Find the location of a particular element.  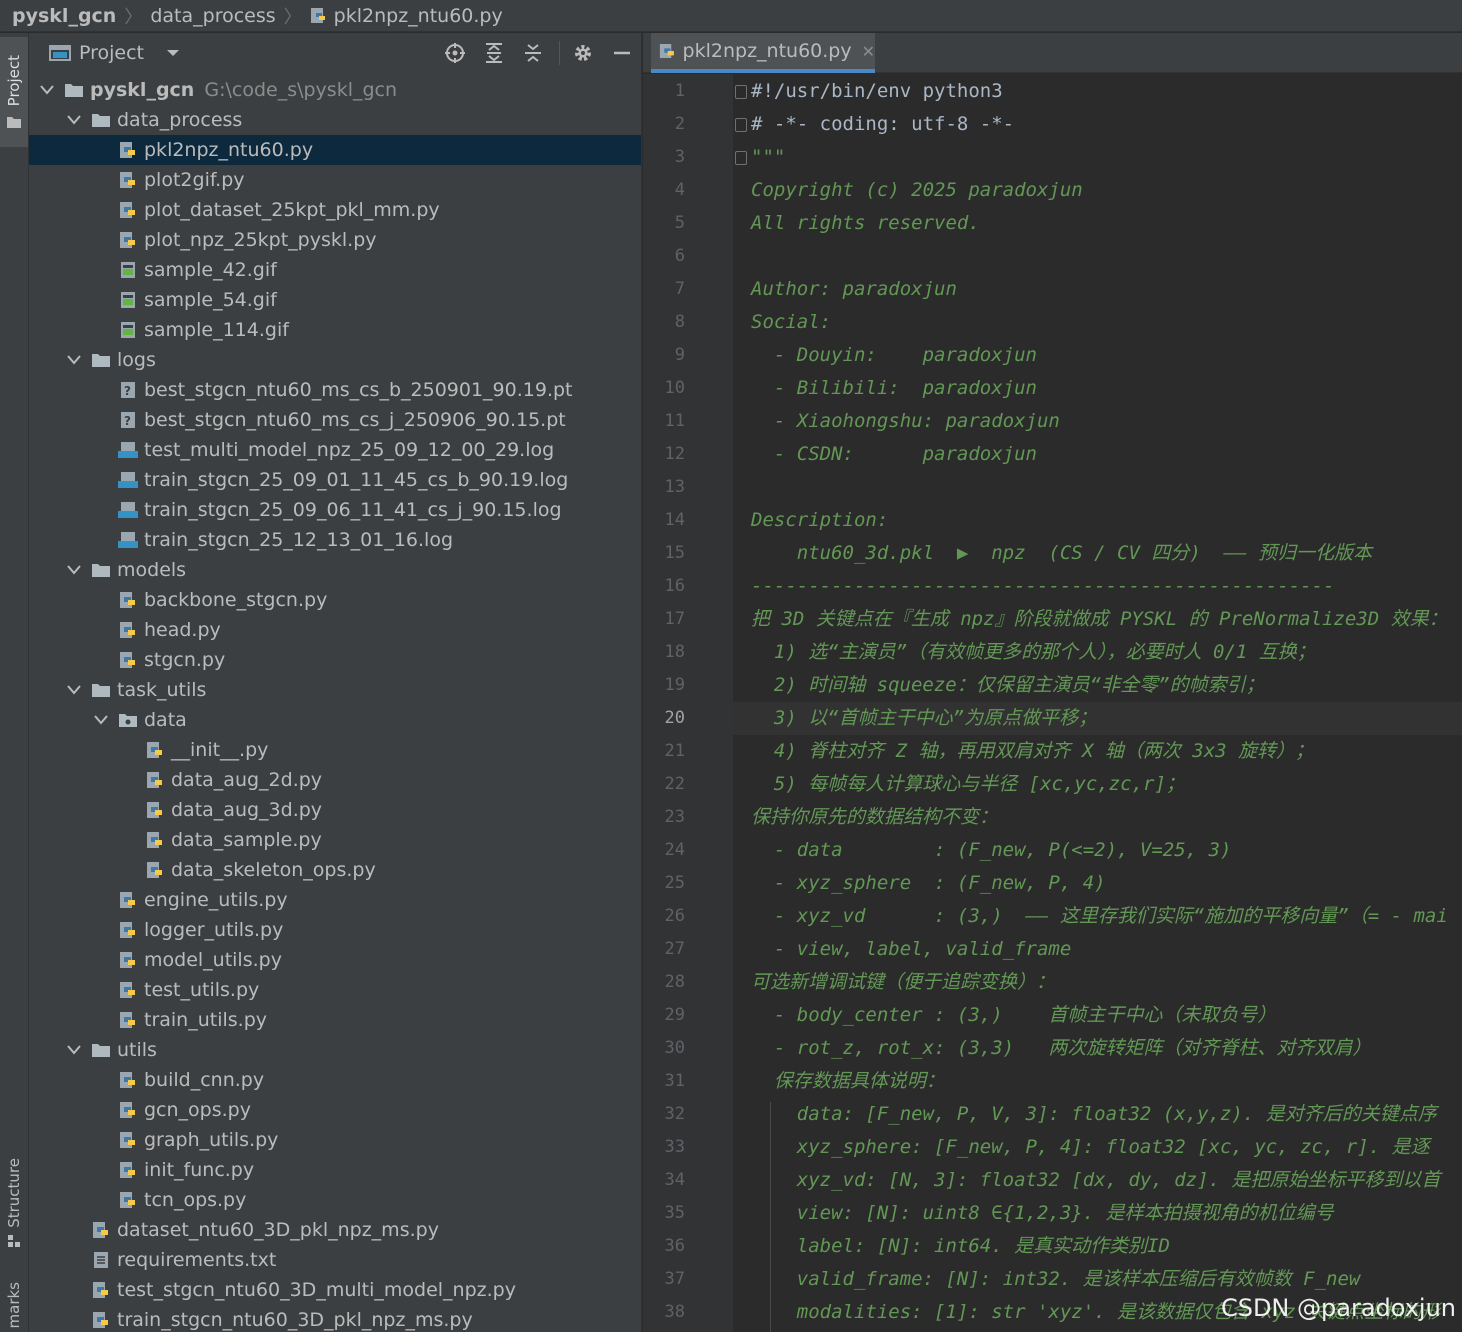

code-line: 保持你原先的数据结构不变： is located at coordinates (1097, 817).